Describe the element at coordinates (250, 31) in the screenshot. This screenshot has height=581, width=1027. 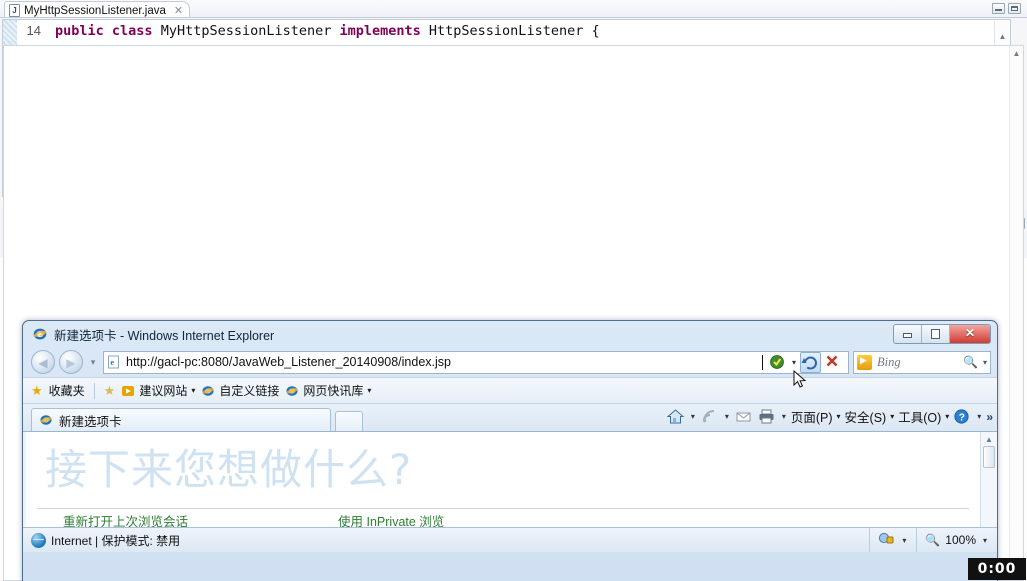
I see `code-token: MyHttpSessionListener` at that location.